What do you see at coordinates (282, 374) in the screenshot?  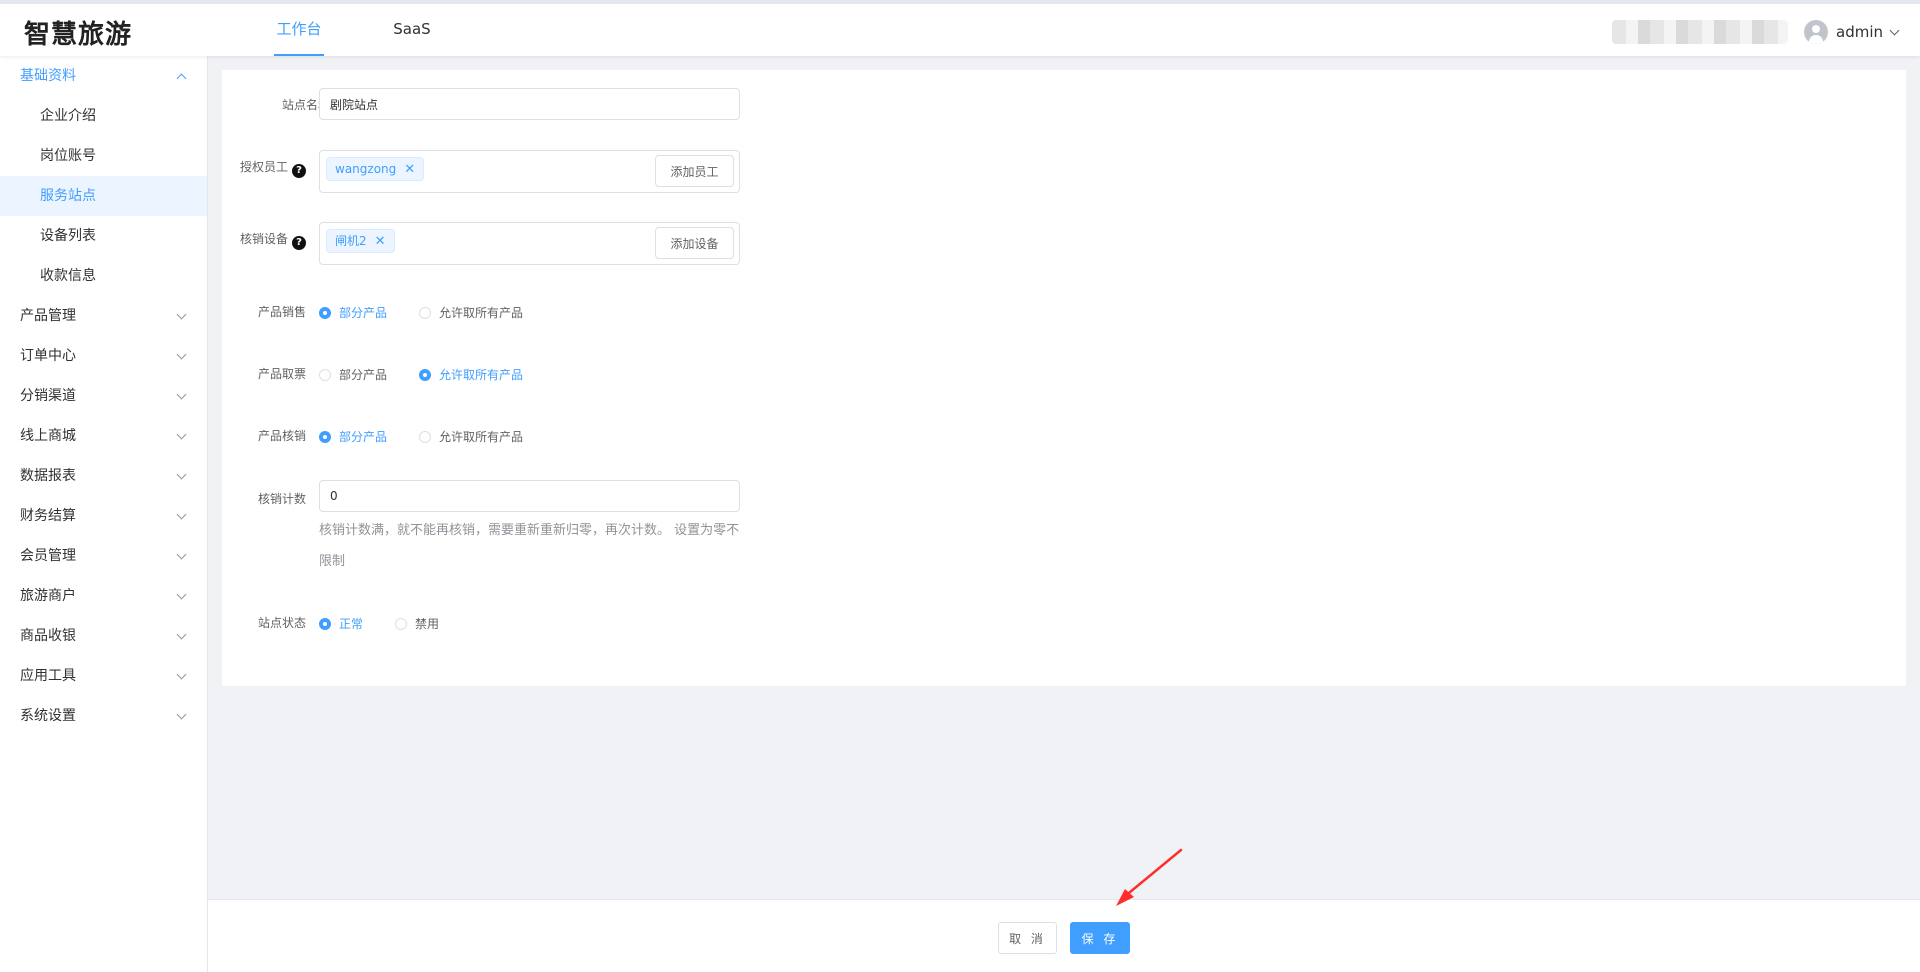 I see `ticket-label: 产品取票` at bounding box center [282, 374].